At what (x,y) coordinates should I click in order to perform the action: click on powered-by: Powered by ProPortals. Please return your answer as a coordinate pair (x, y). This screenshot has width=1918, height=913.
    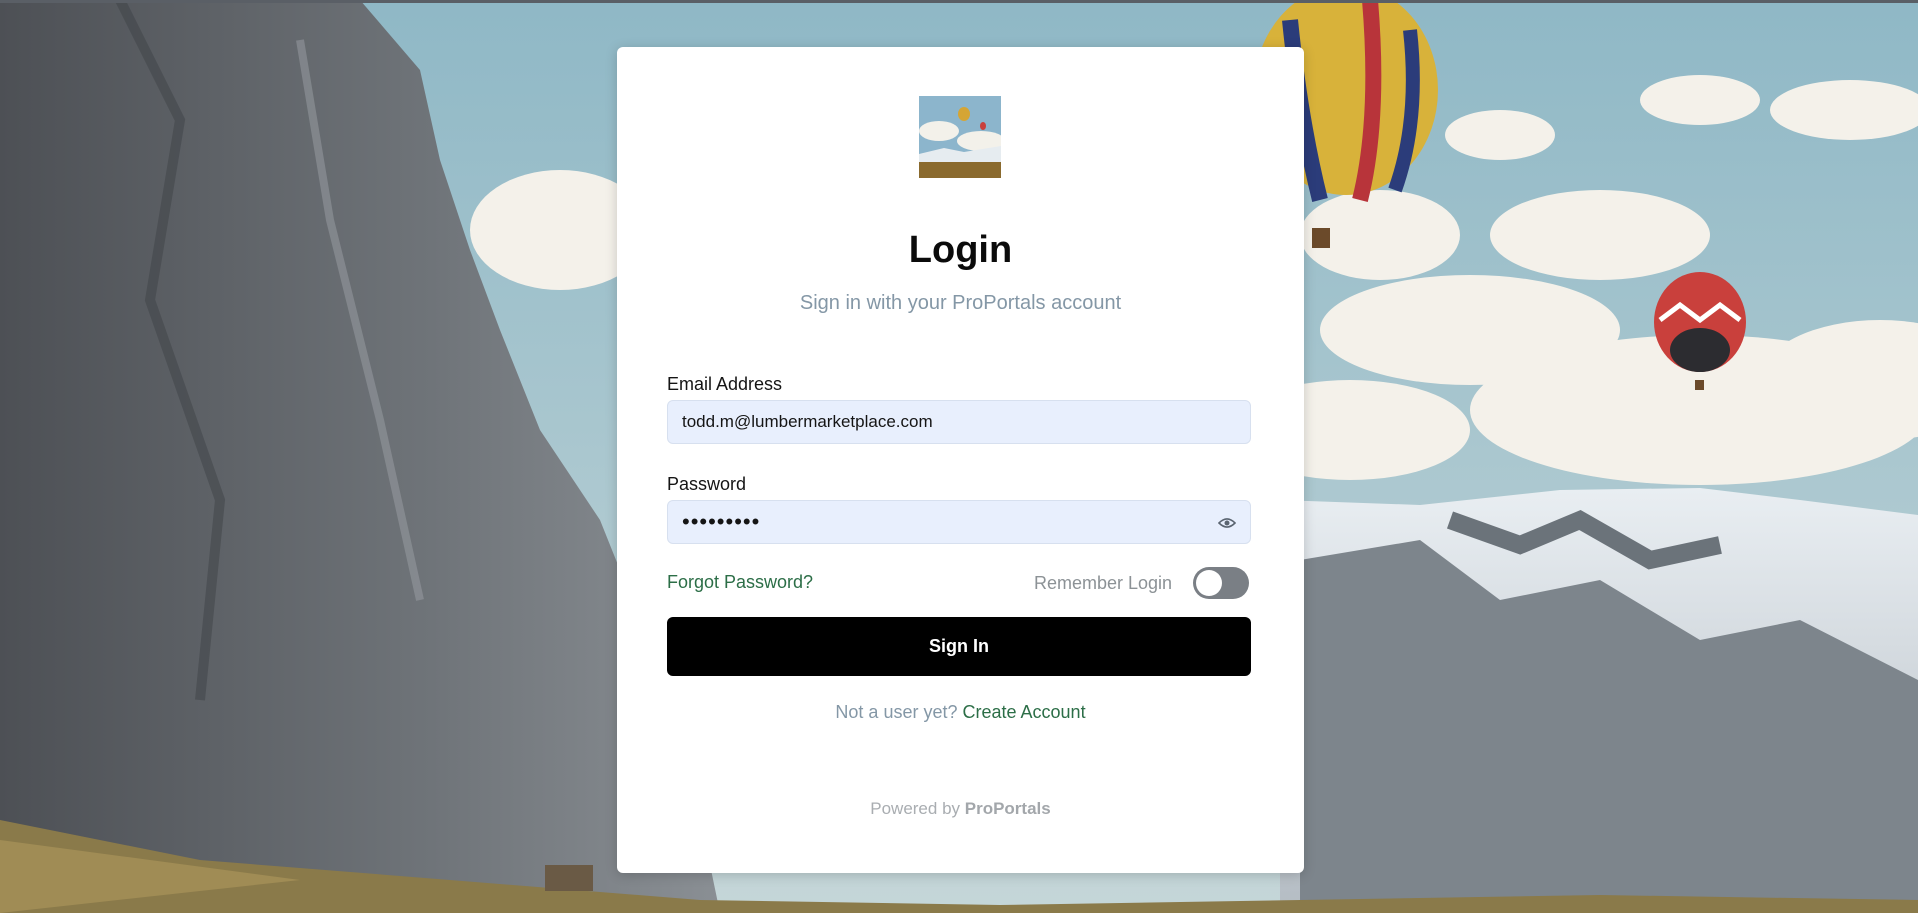
    Looking at the image, I should click on (960, 809).